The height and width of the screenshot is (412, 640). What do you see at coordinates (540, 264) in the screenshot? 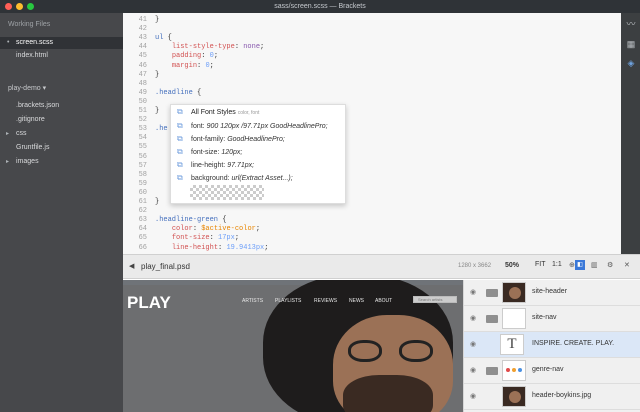
I see `fit-button: FIT` at bounding box center [540, 264].